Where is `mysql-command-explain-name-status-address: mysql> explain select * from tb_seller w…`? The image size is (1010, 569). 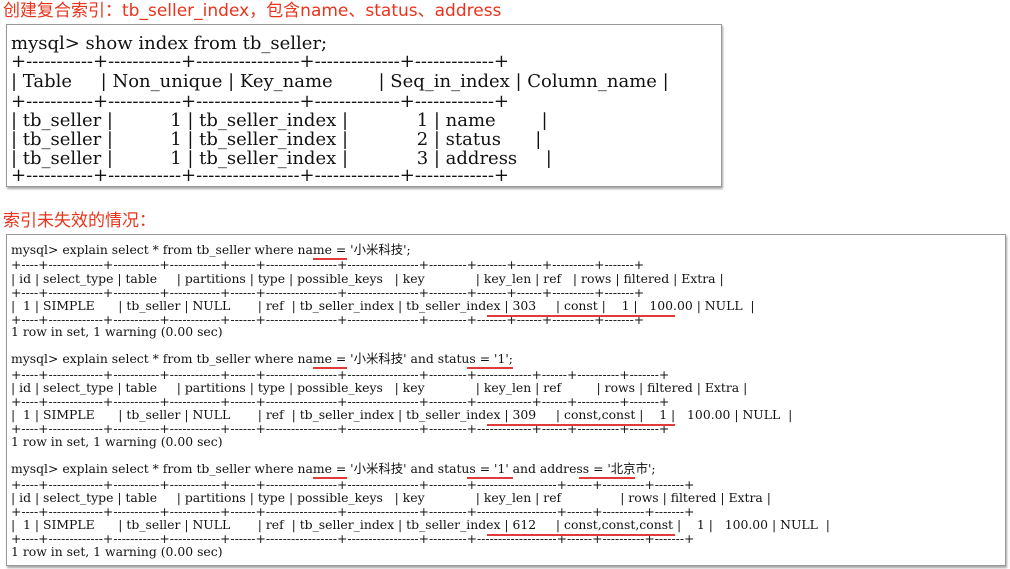 mysql-command-explain-name-status-address: mysql> explain select * from tb_seller w… is located at coordinates (333, 468).